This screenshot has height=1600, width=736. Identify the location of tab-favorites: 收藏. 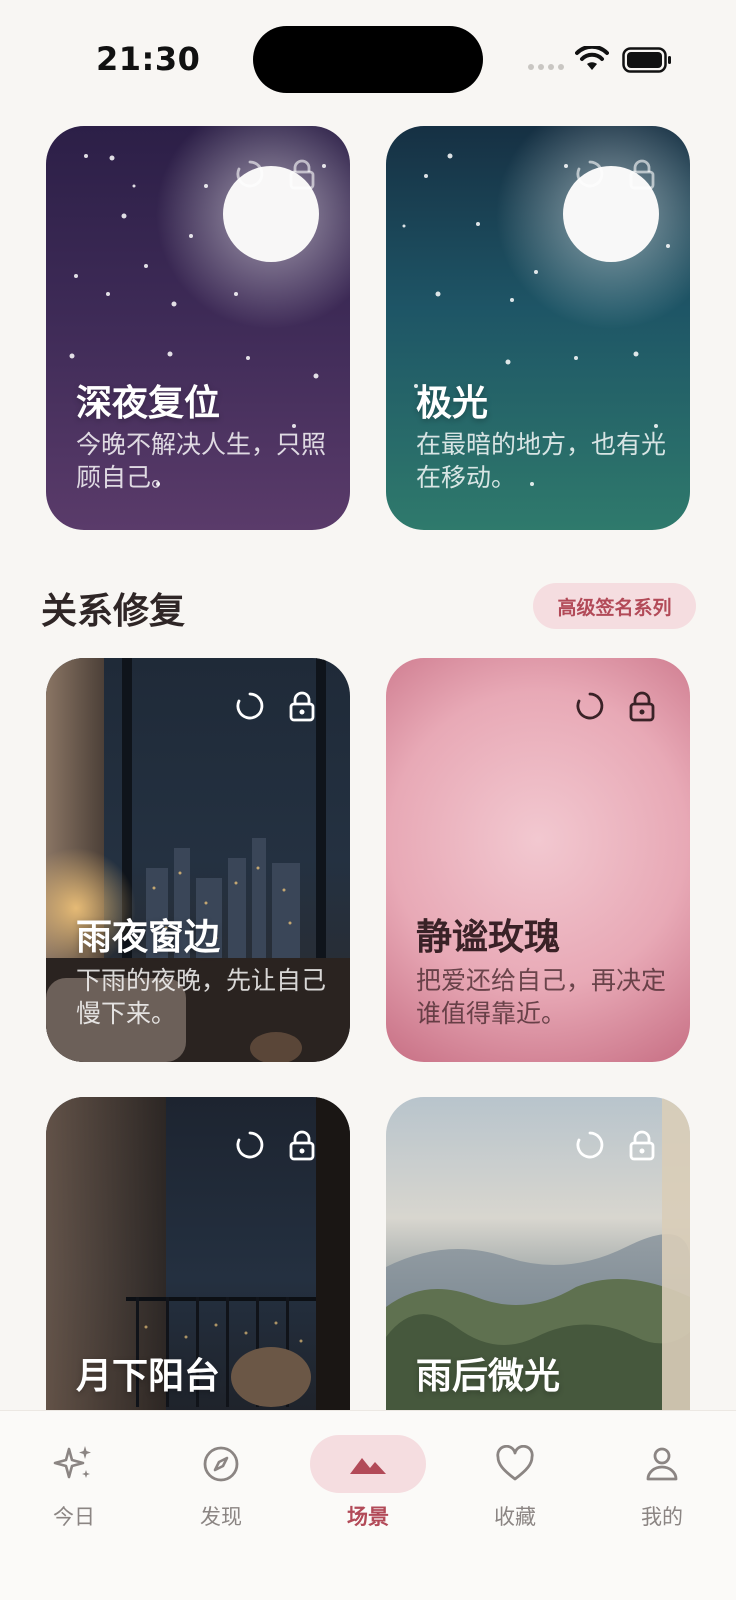
(515, 1486).